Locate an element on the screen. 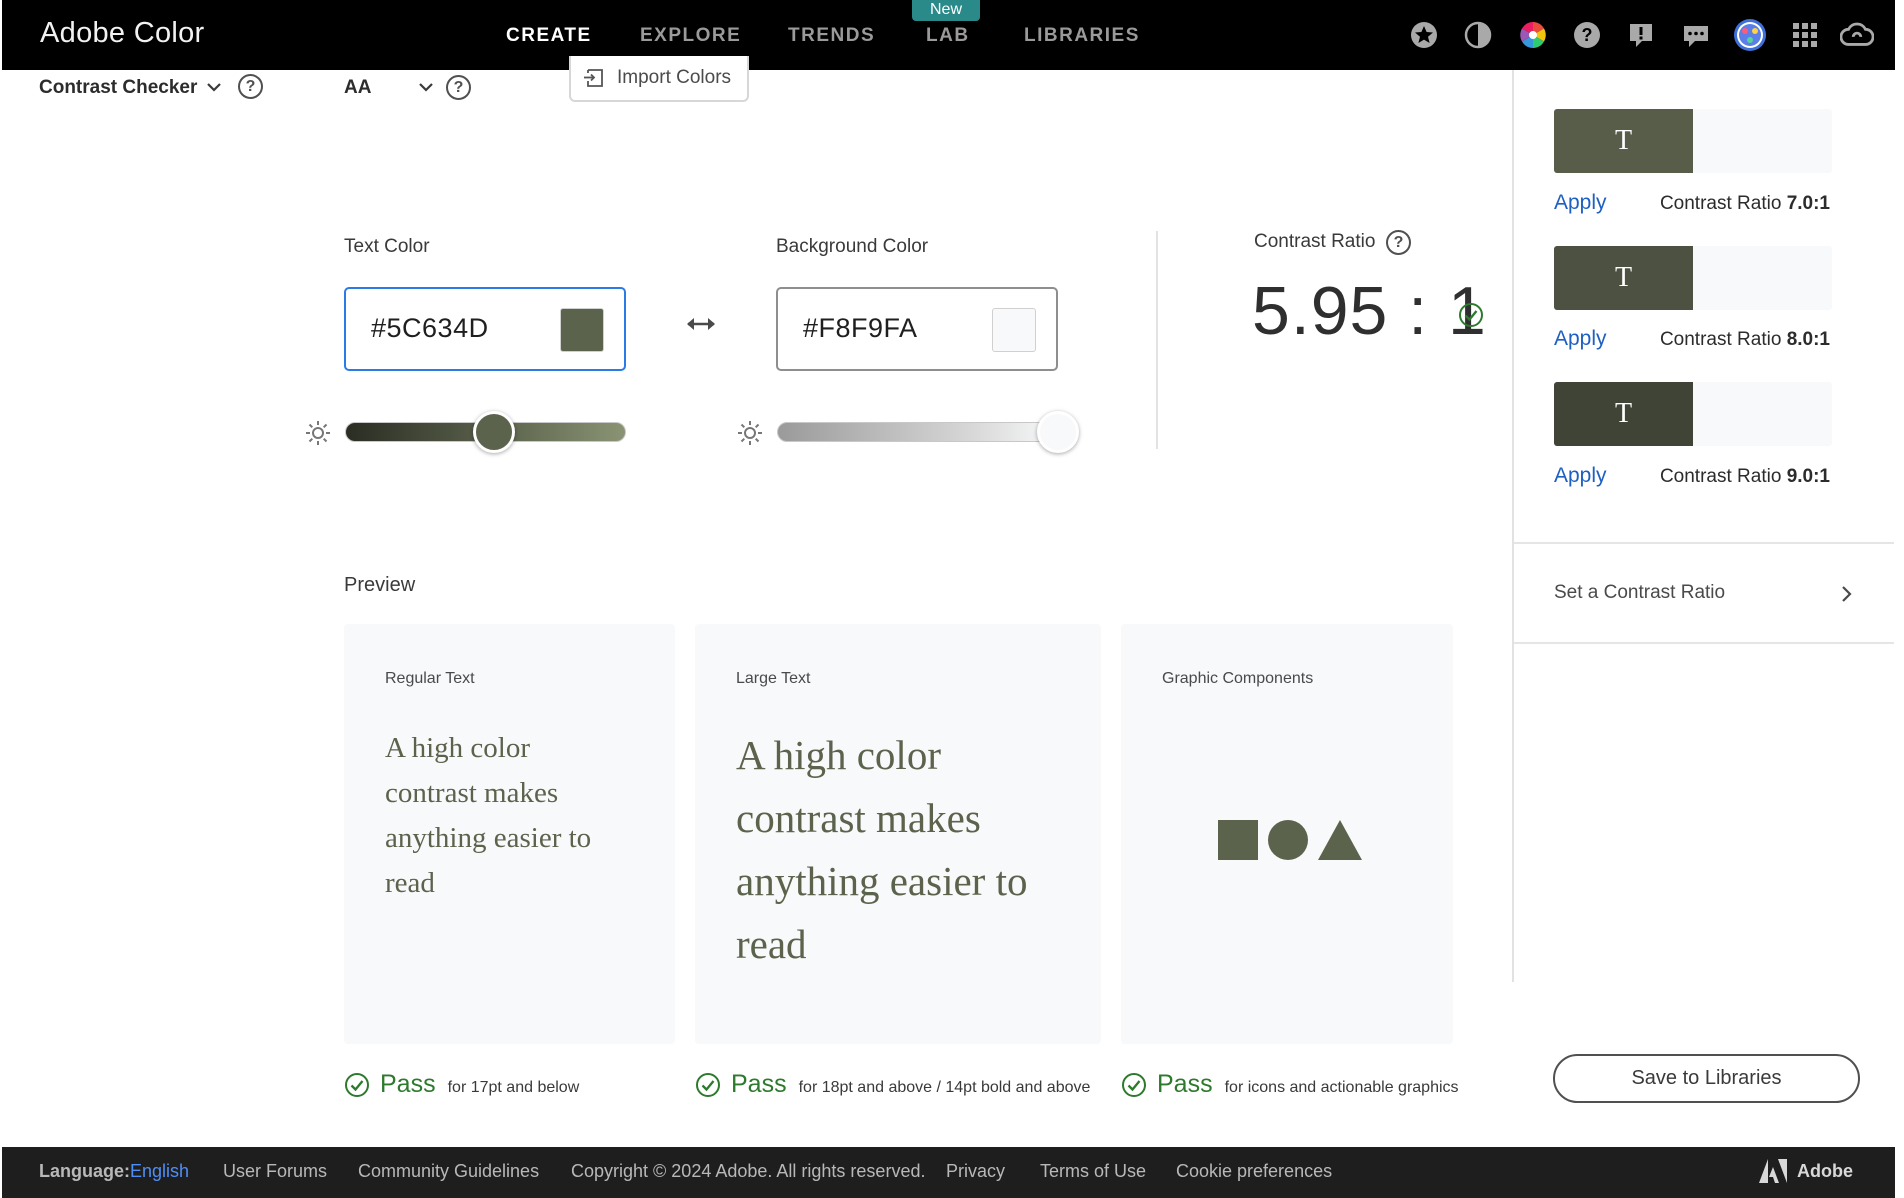 The image size is (1904, 1198). help-icon: ? is located at coordinates (1587, 35).